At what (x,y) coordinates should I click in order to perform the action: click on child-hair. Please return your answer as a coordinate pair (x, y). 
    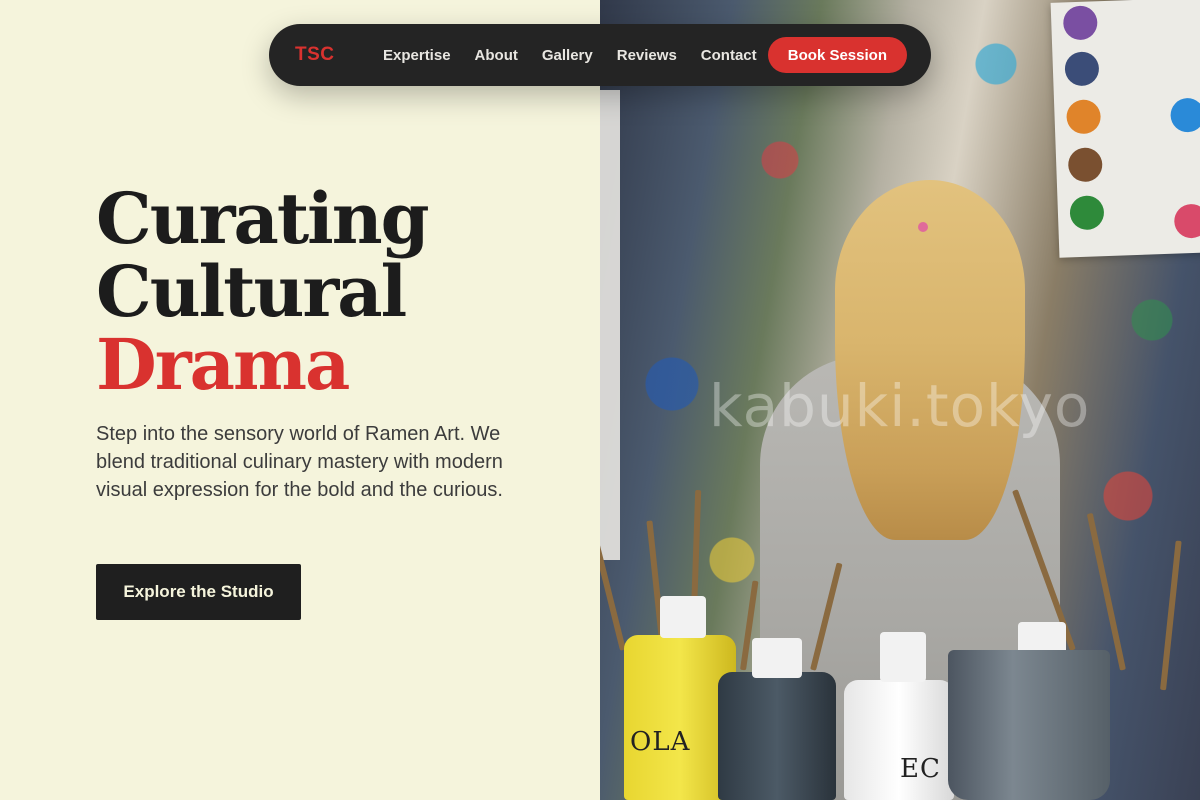
    Looking at the image, I should click on (930, 360).